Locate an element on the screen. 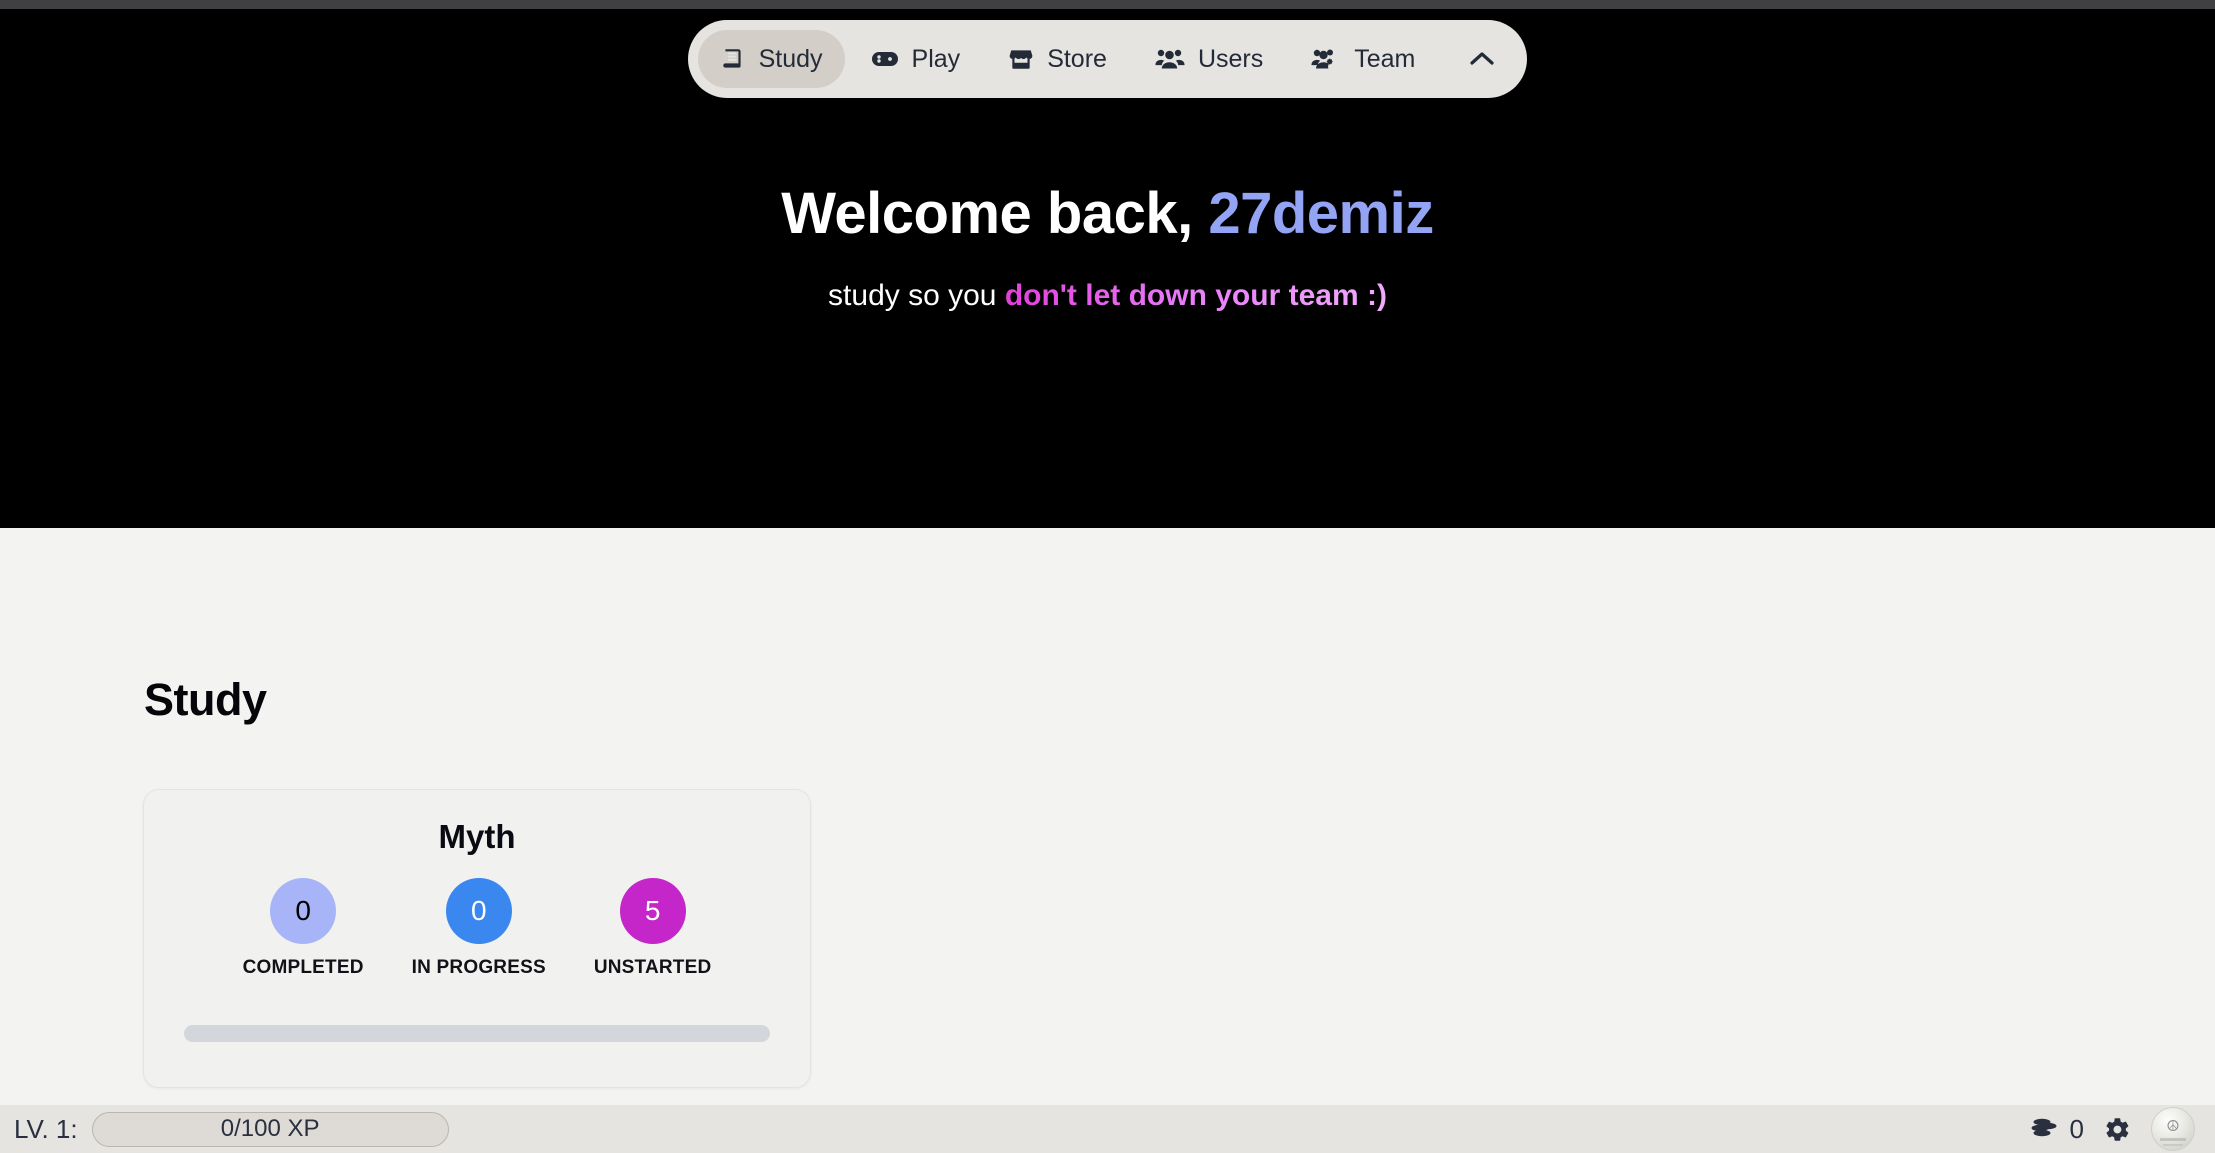  xp-text: 0/100 XP is located at coordinates (270, 1128).